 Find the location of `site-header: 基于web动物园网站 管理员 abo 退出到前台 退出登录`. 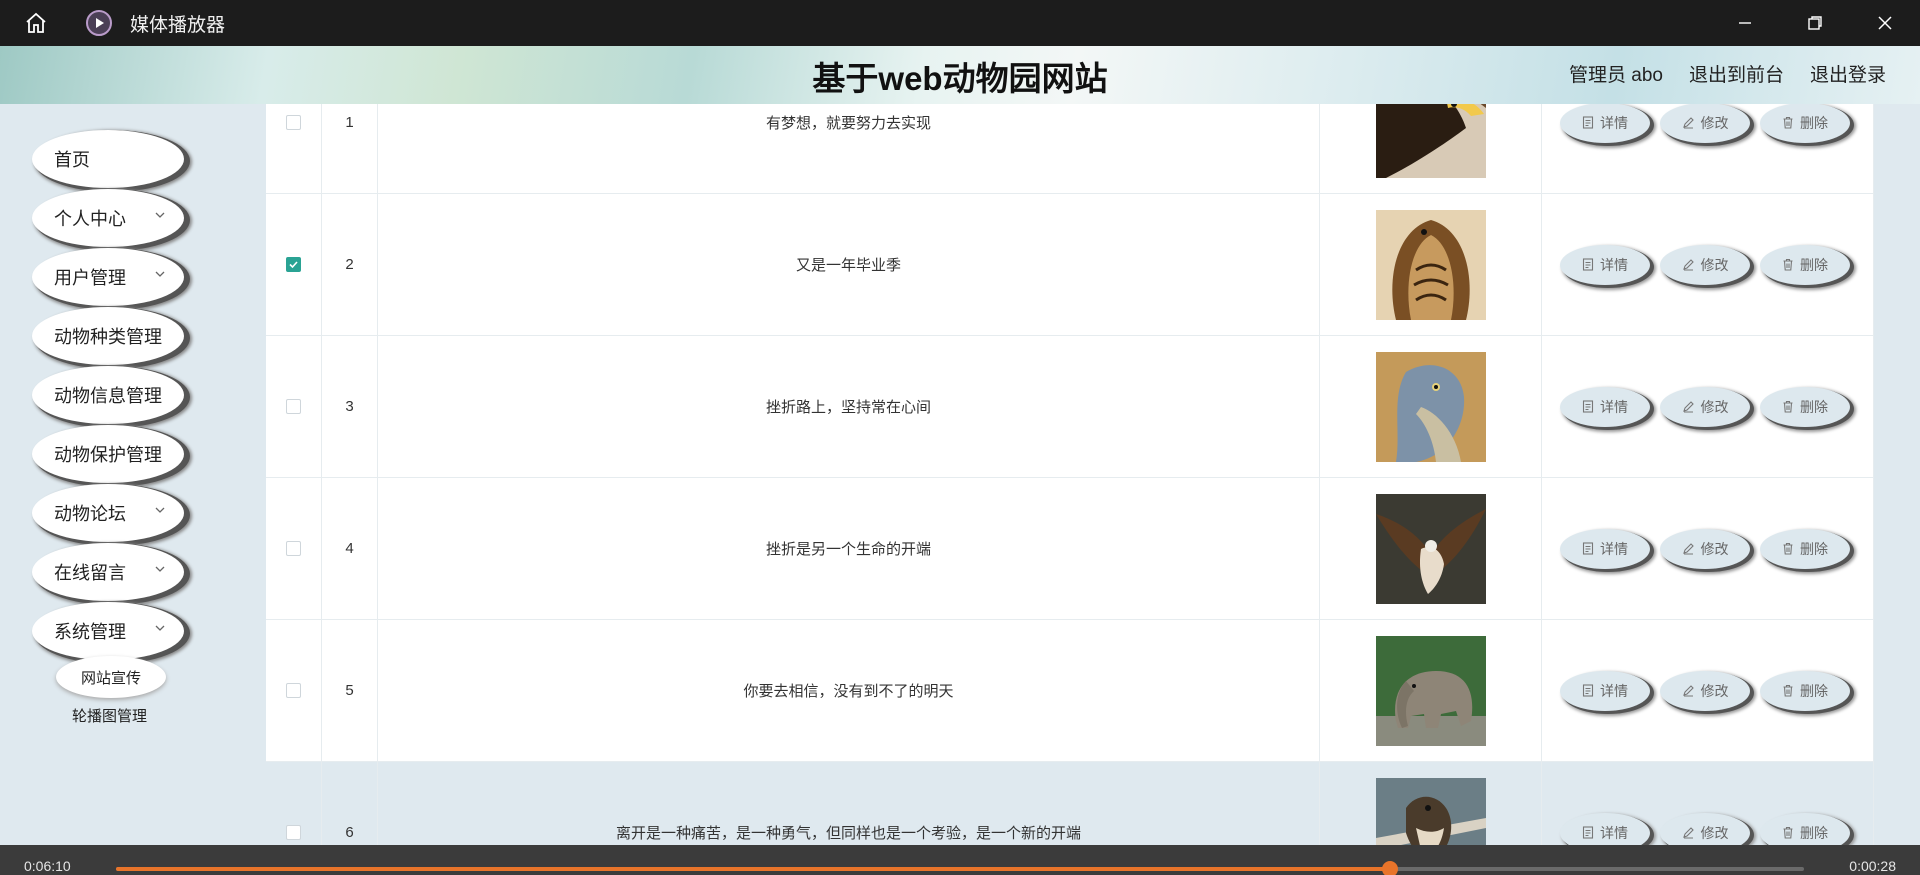

site-header: 基于web动物园网站 管理员 abo 退出到前台 退出登录 is located at coordinates (960, 75).